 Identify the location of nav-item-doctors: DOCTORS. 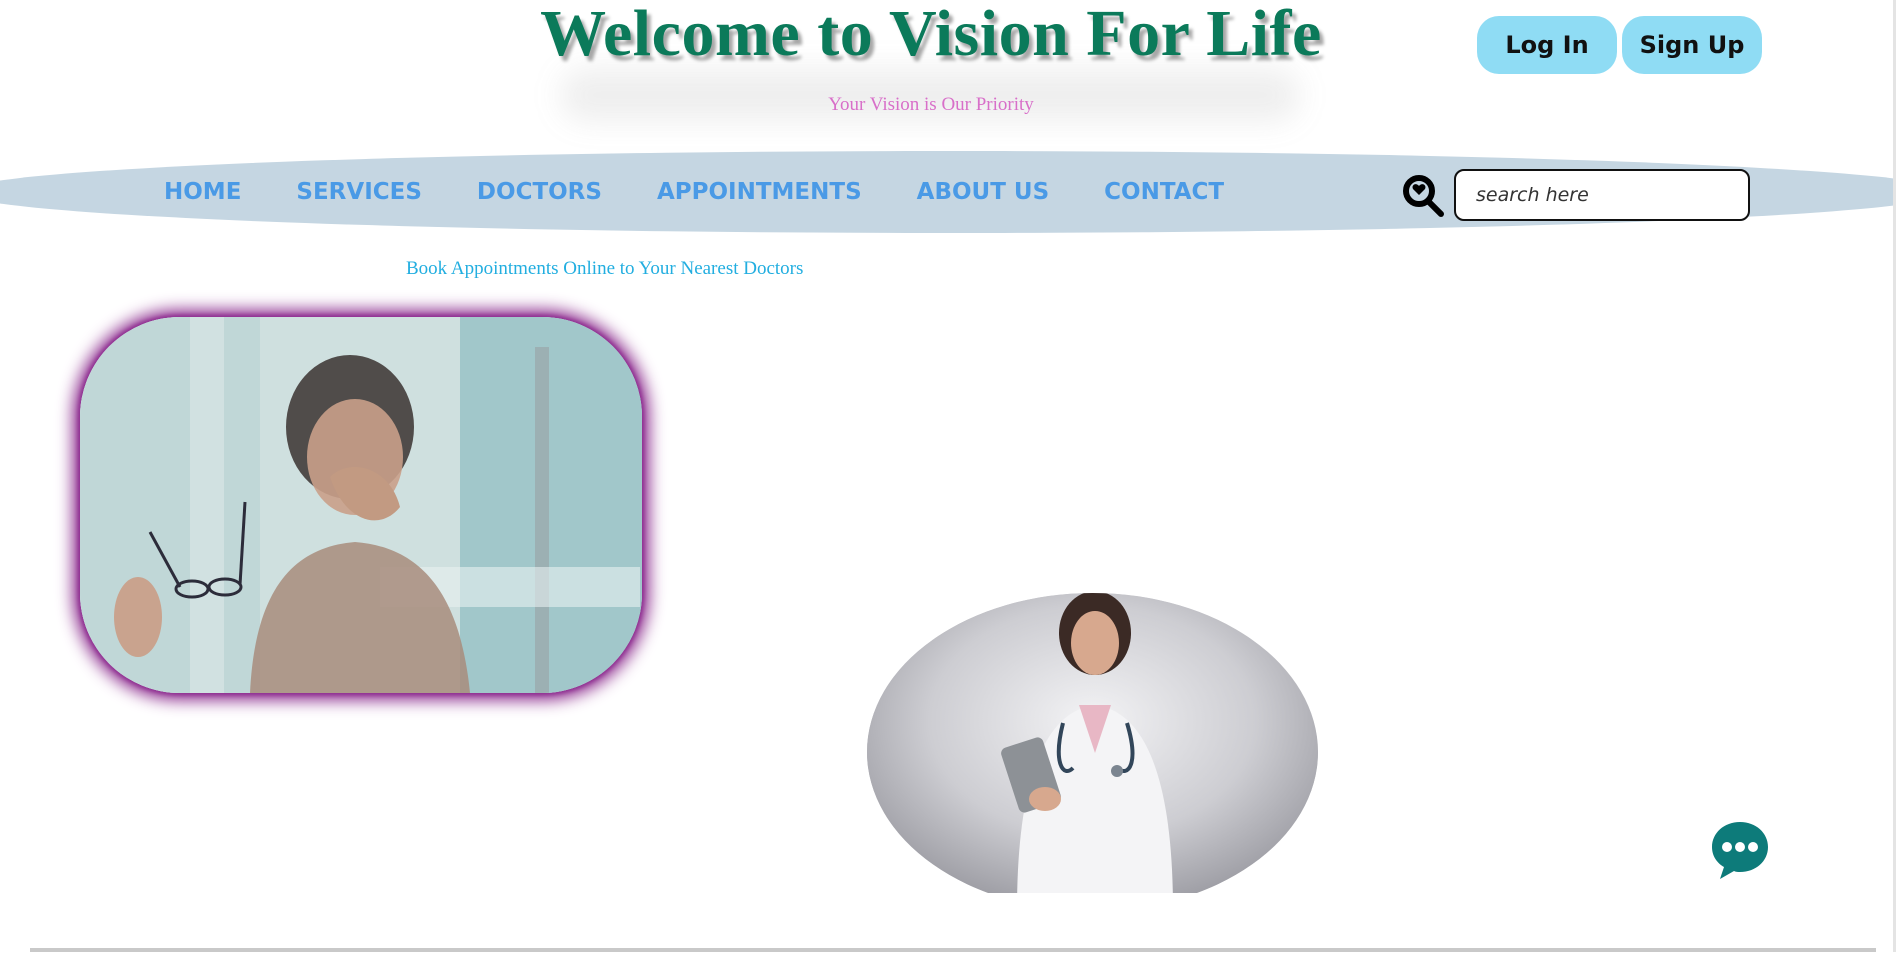
(539, 192).